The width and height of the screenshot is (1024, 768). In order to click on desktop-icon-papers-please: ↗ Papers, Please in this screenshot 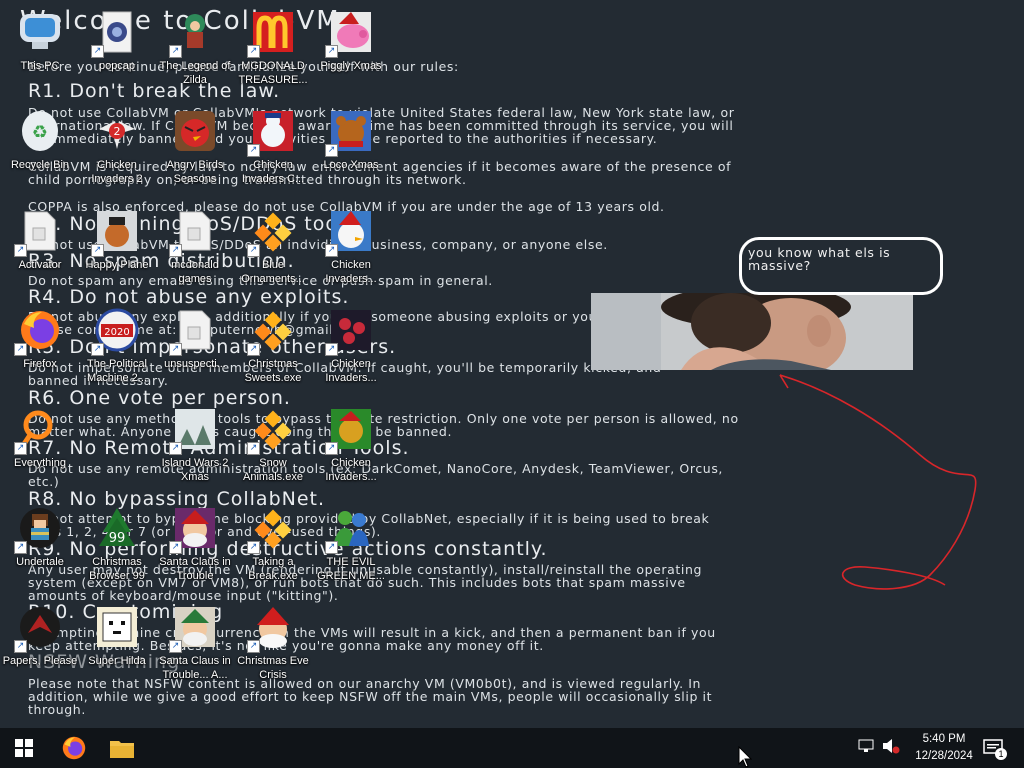, I will do `click(40, 646)`.